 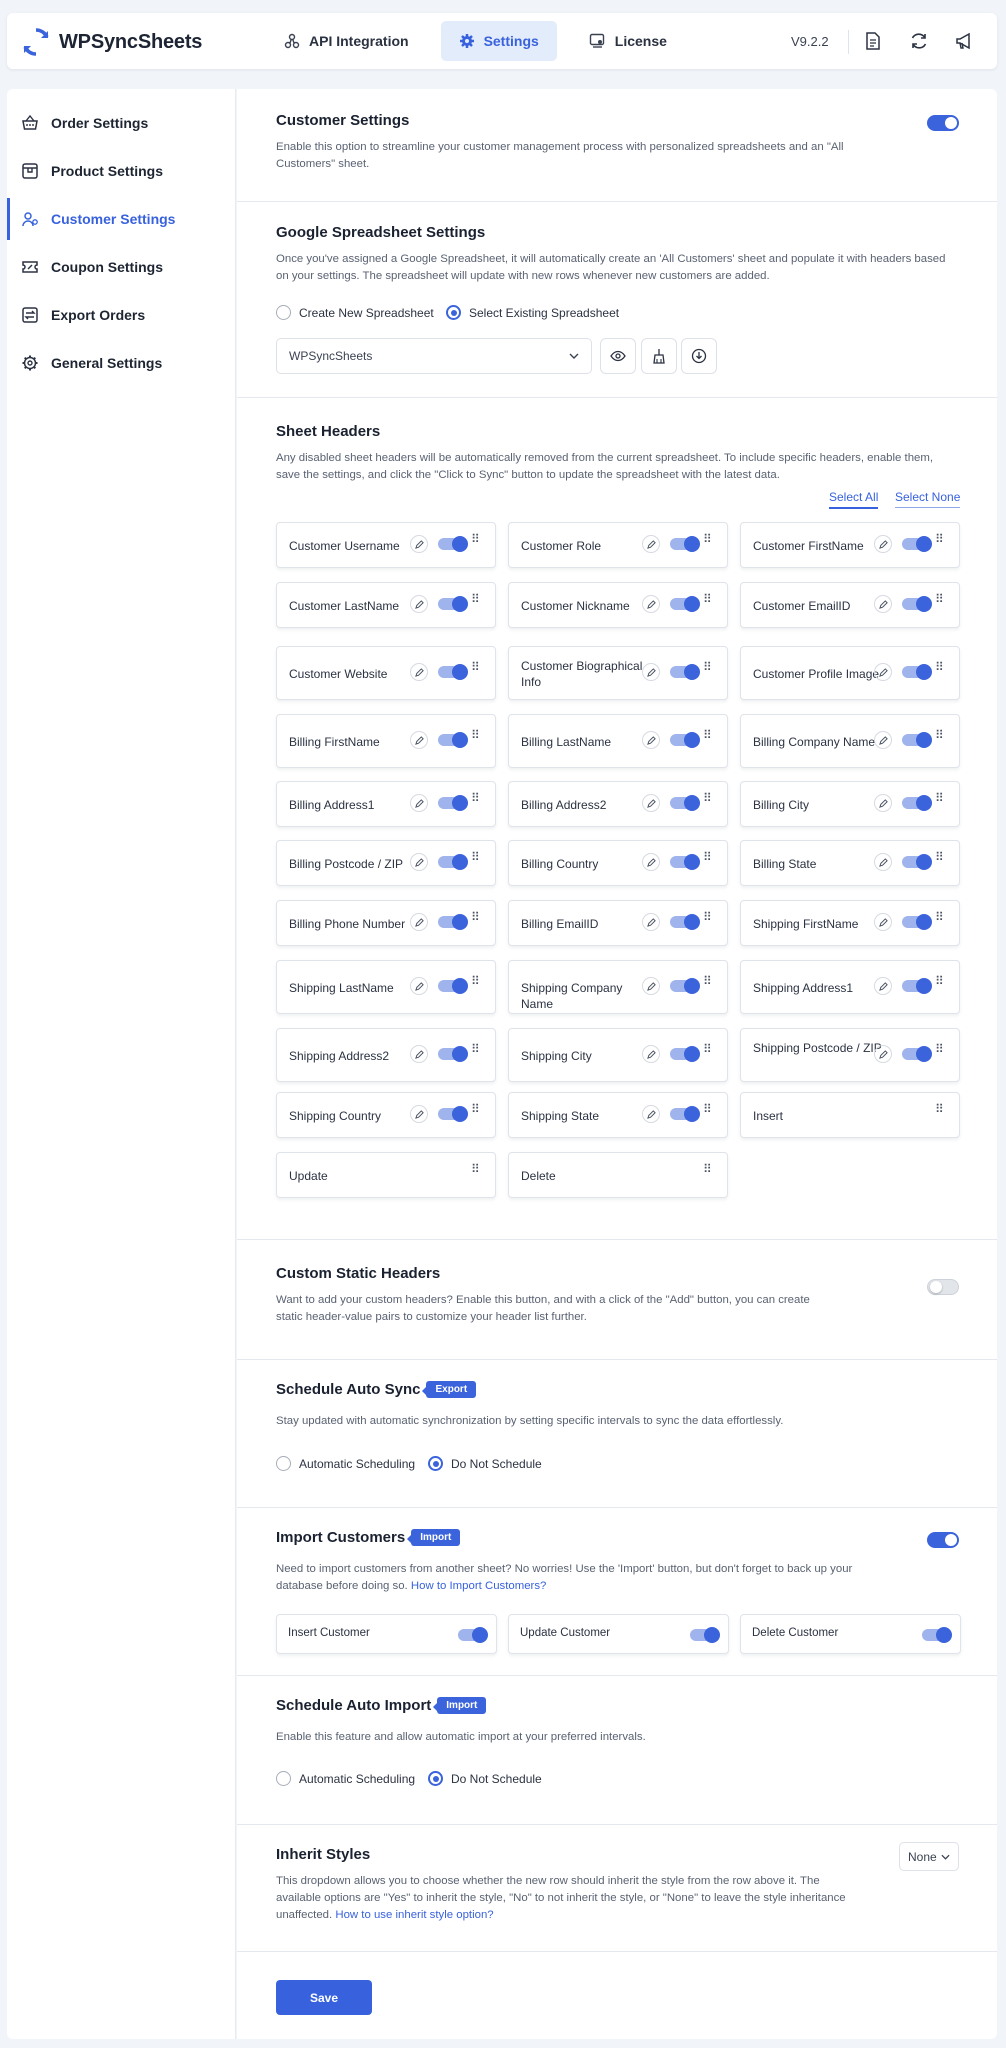 What do you see at coordinates (618, 987) in the screenshot?
I see `header-card: Shipping Company Name ⠿` at bounding box center [618, 987].